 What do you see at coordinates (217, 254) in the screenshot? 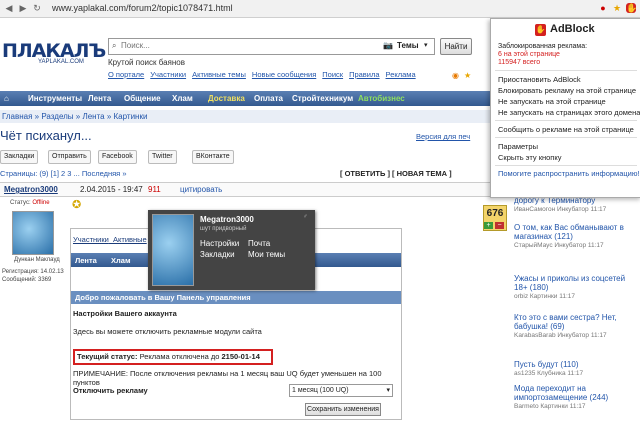
I see `popup-link: Закладки` at bounding box center [217, 254].